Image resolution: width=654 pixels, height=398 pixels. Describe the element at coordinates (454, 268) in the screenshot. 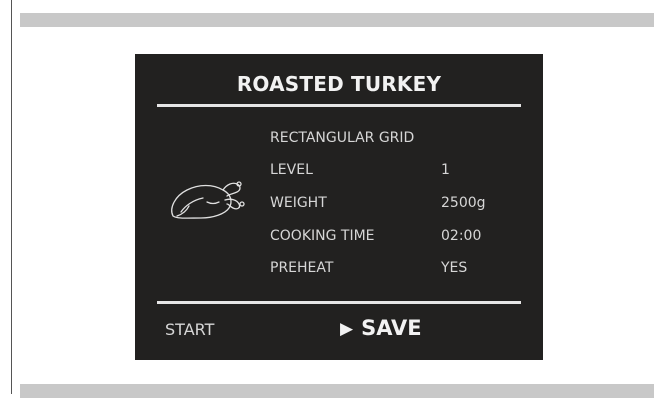

I see `preheat-value: YES` at that location.